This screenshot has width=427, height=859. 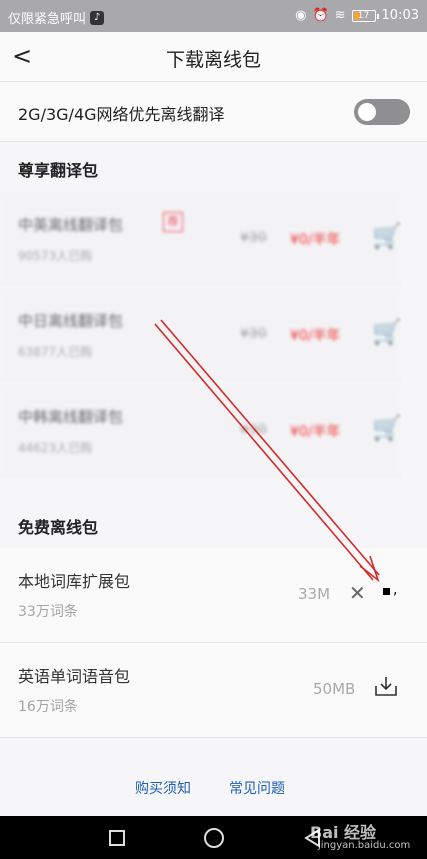 I want to click on faq-link: 常见问题, so click(x=257, y=788).